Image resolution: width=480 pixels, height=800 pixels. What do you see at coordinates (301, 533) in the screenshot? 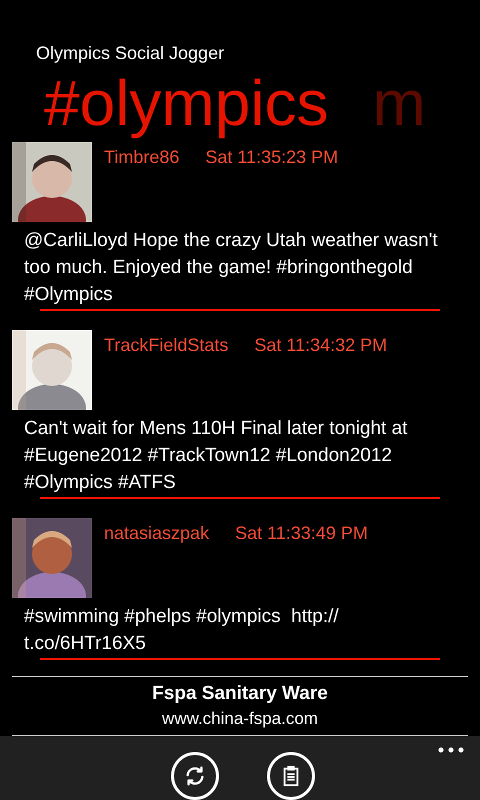
I see `timestamp: Sat 11:33:49 PM` at bounding box center [301, 533].